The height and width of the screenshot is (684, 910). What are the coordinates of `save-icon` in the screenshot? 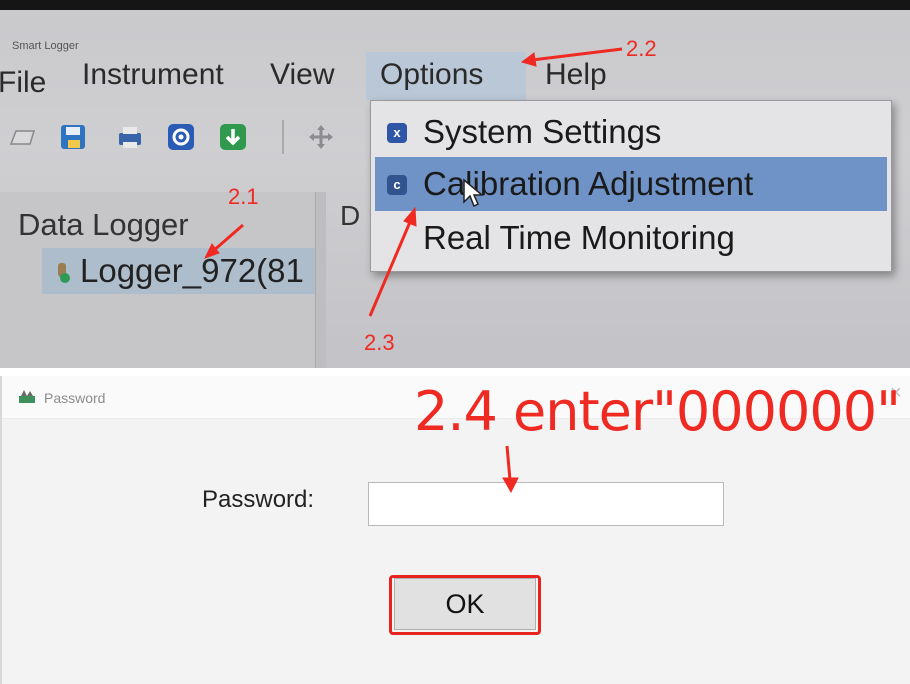 It's located at (73, 137).